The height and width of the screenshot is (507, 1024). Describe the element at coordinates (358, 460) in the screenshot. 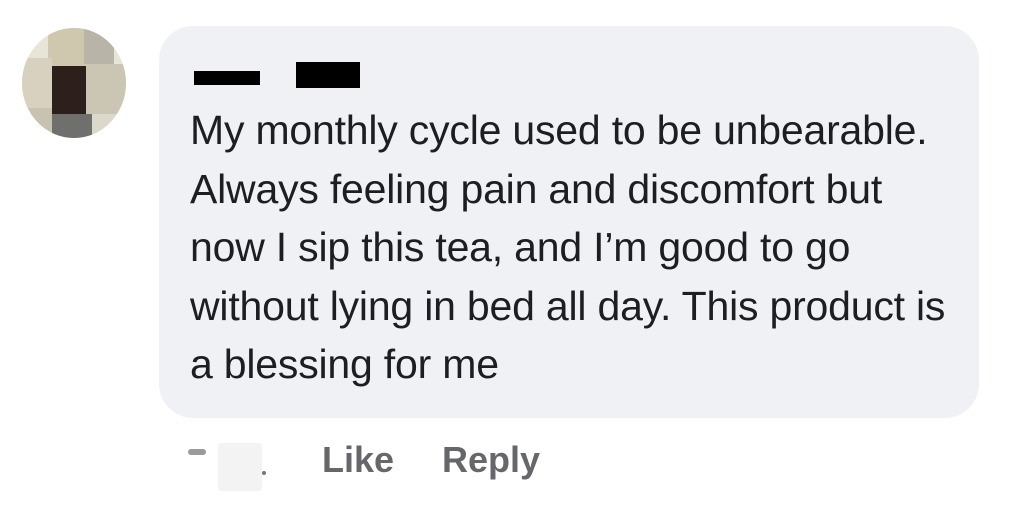

I see `like-button: Like` at that location.